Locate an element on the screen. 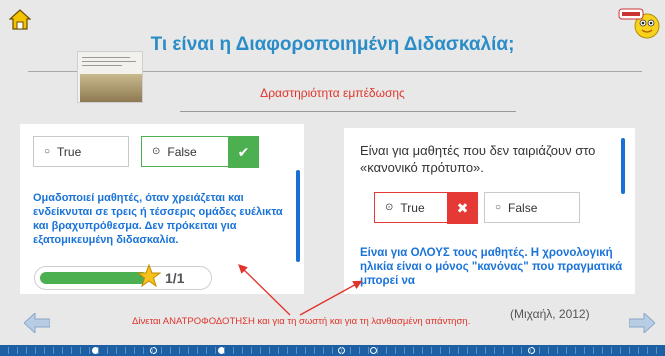 This screenshot has width=665, height=356. timeline-marker is located at coordinates (373, 350).